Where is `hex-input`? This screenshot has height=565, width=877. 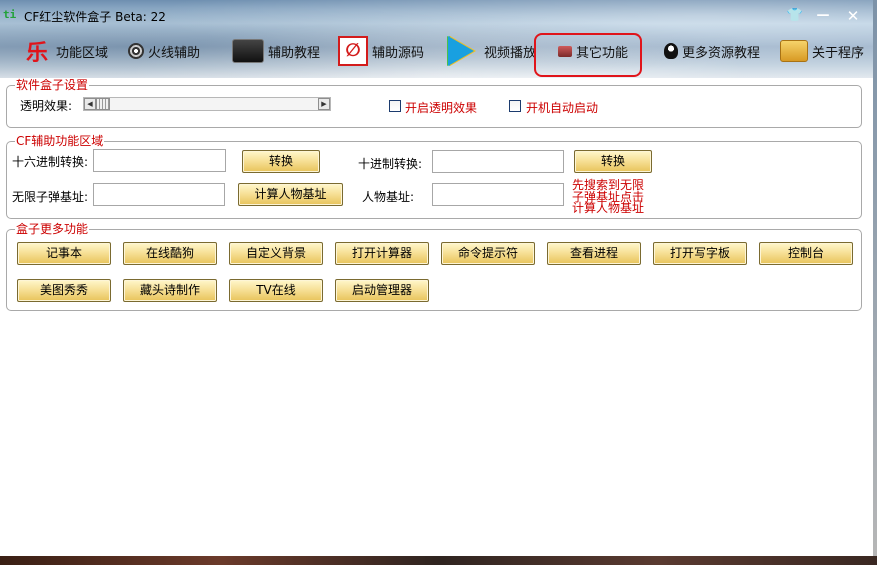
hex-input is located at coordinates (159, 160).